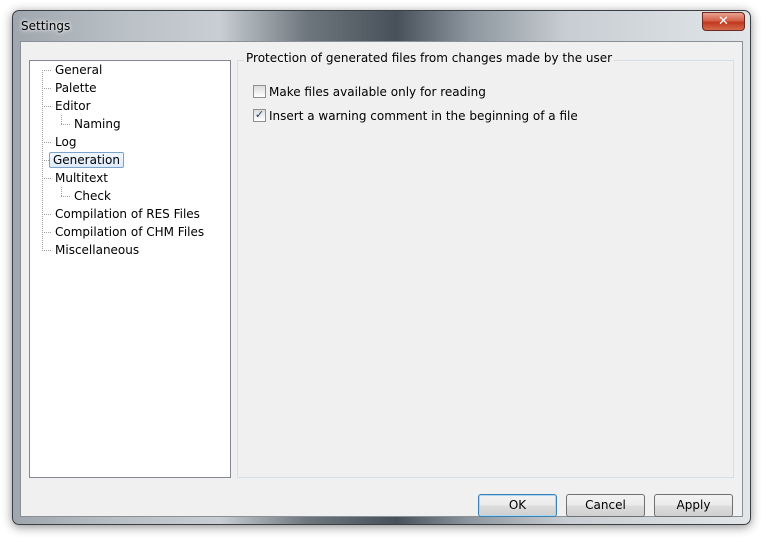 Image resolution: width=769 pixels, height=543 pixels. I want to click on tree-item-label: Compilation of RES Files, so click(127, 214).